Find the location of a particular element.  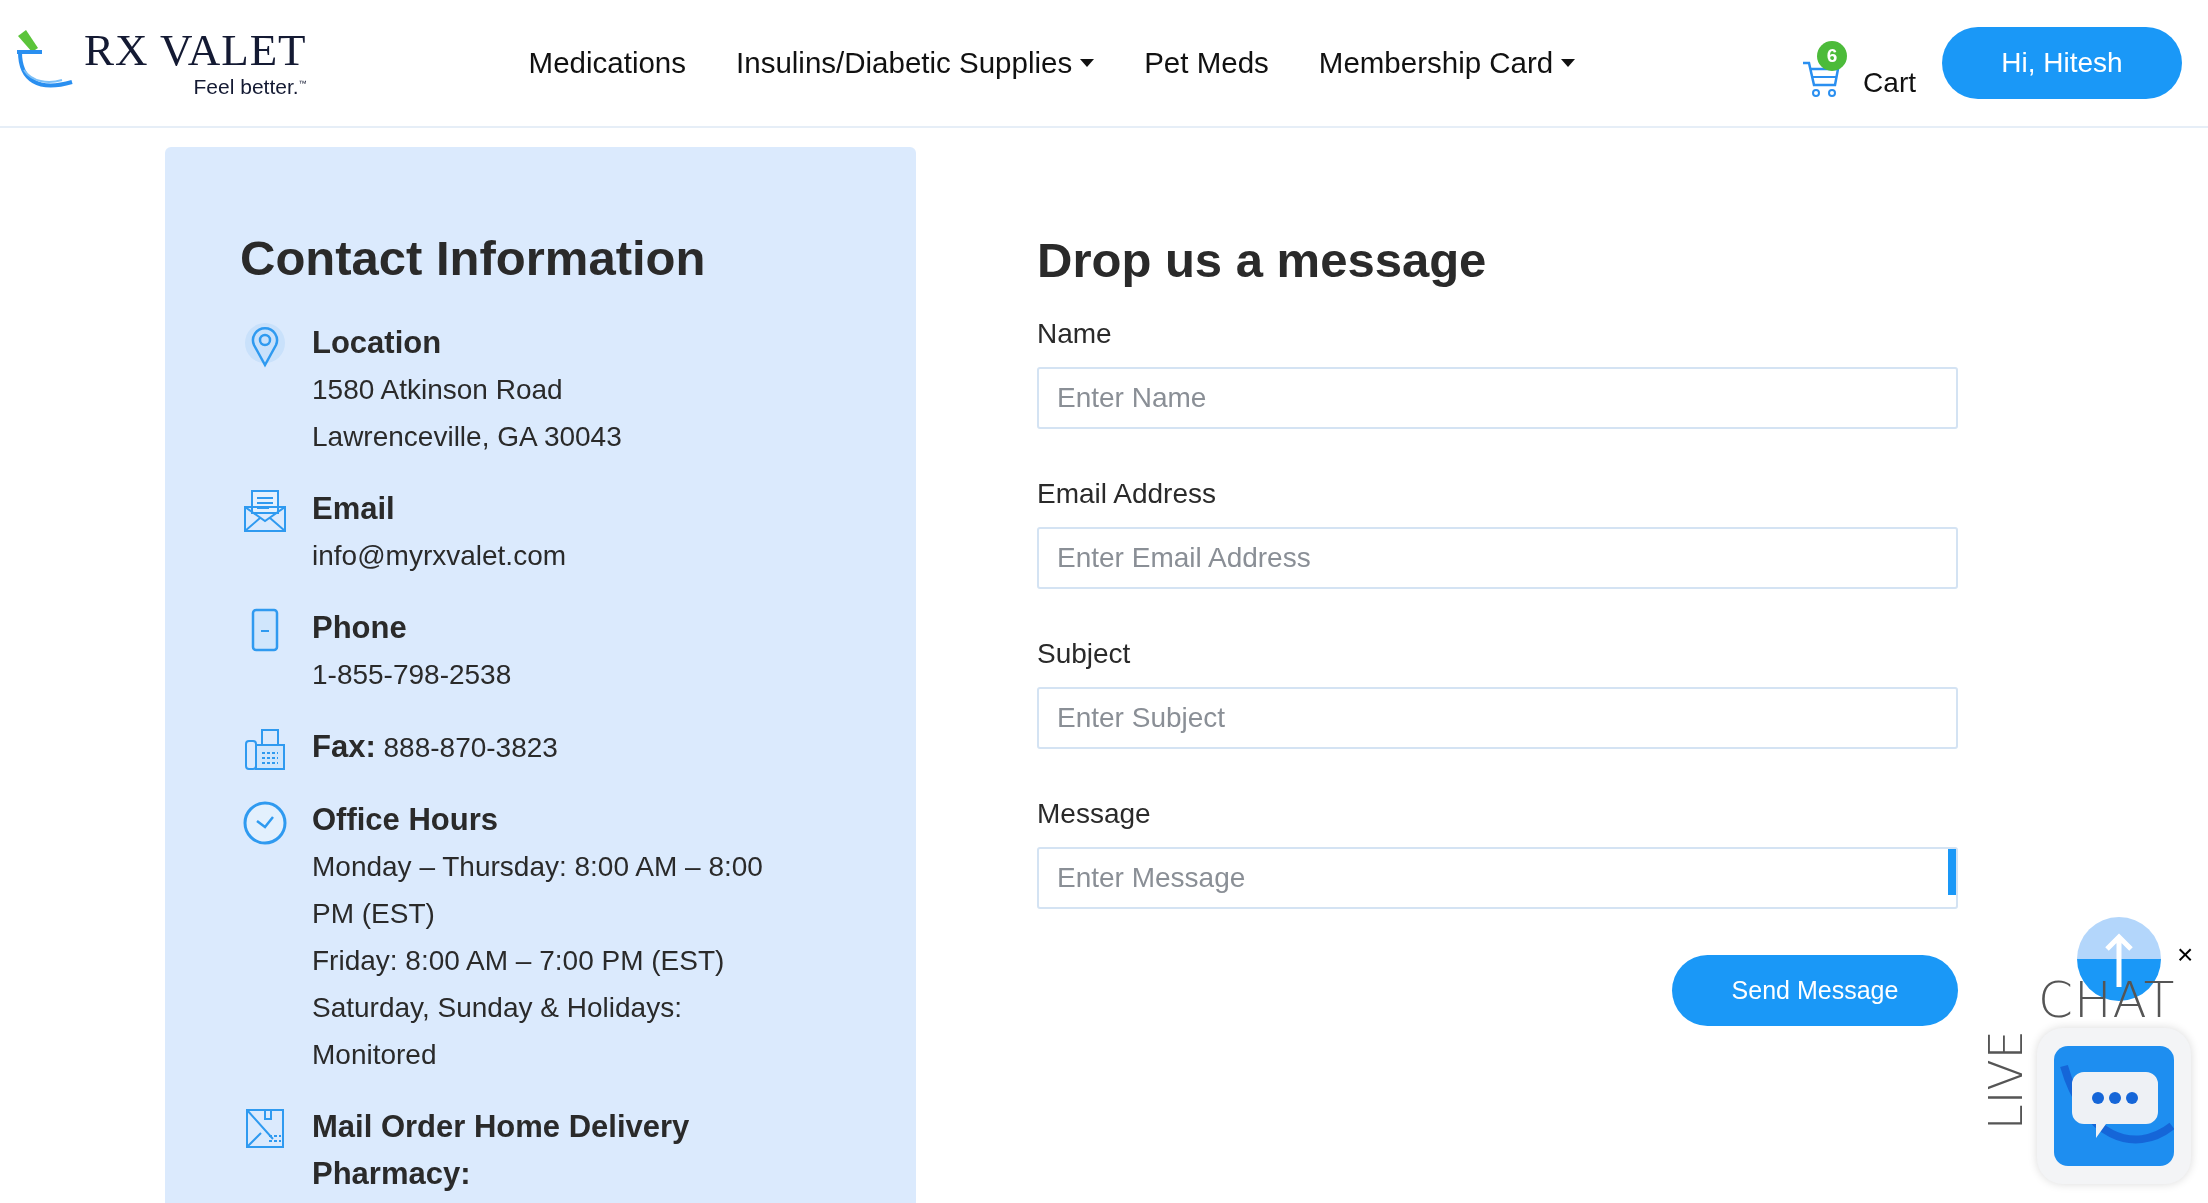

email-link: info@myrxvalet.com is located at coordinates (552, 555).